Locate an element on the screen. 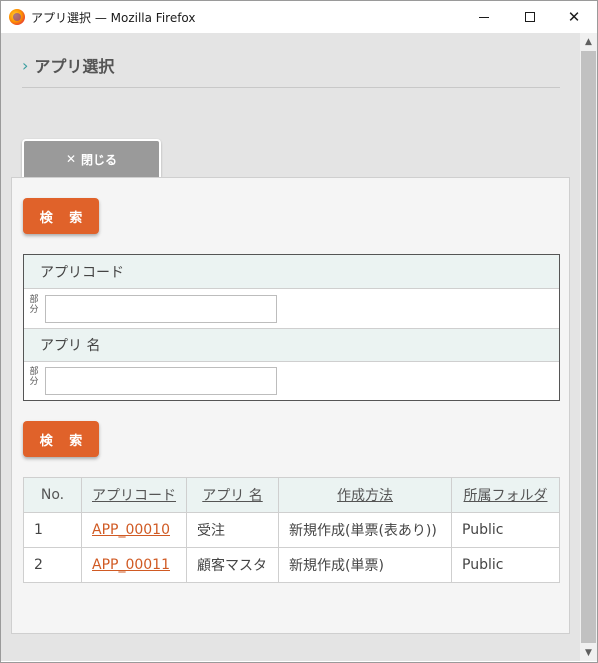 The width and height of the screenshot is (598, 663). col-header-folder: 所属フォルダ is located at coordinates (505, 495).